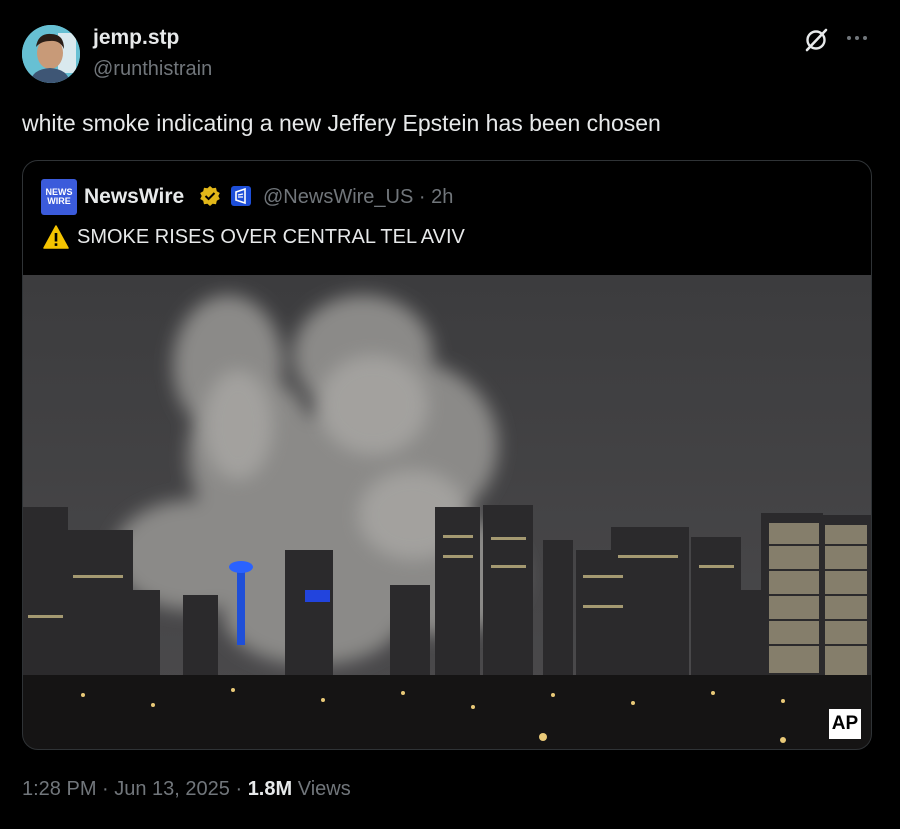  I want to click on author-display-name: jemp.stp, so click(136, 38).